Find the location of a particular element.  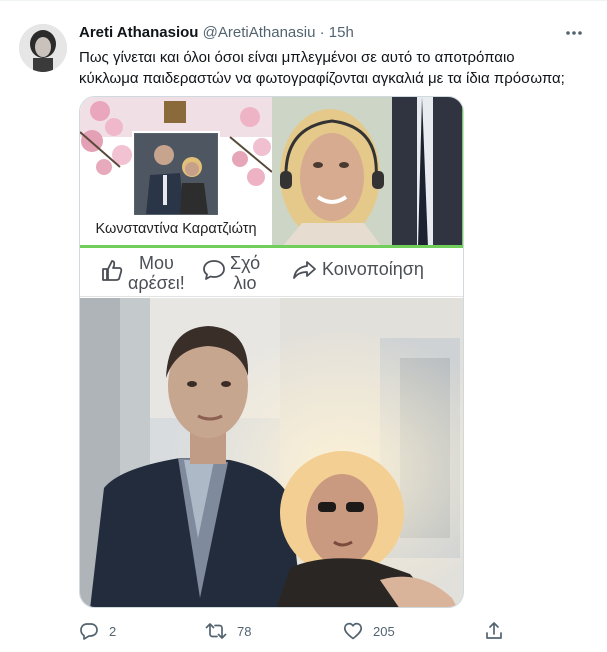

fb-share-icon is located at coordinates (304, 270).